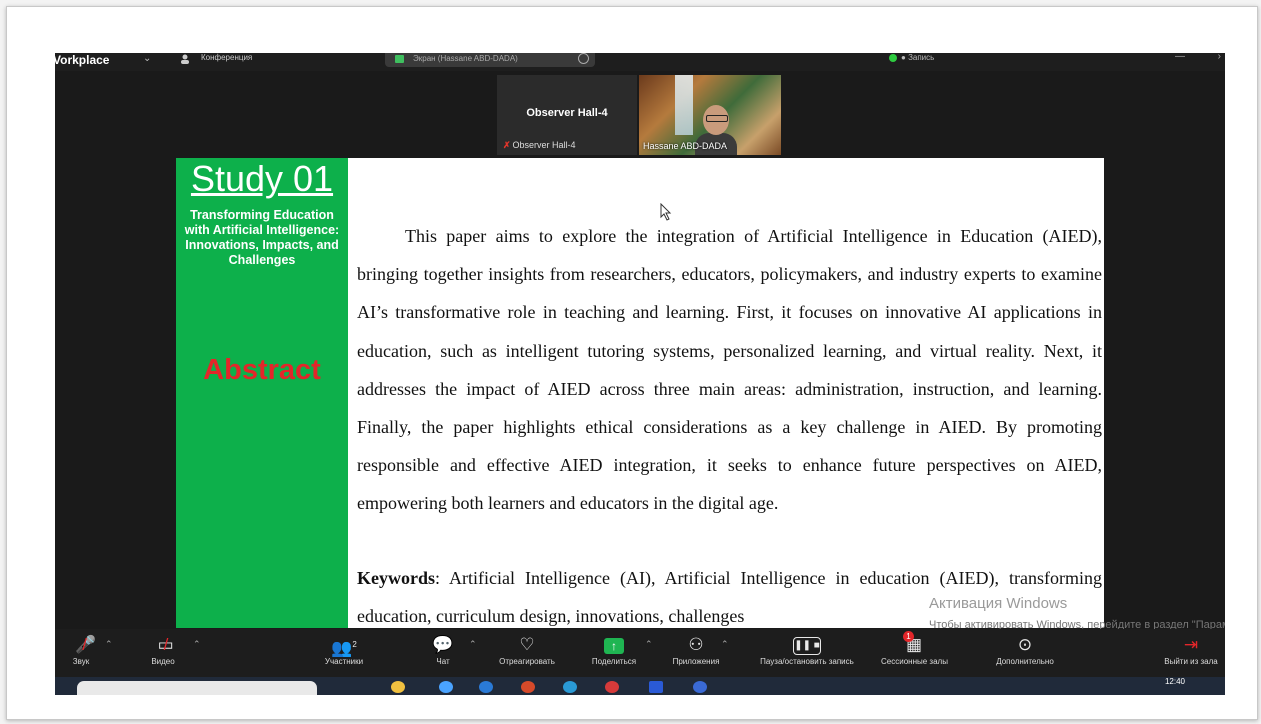 The width and height of the screenshot is (1261, 724). I want to click on edge-icon, so click(486, 687).